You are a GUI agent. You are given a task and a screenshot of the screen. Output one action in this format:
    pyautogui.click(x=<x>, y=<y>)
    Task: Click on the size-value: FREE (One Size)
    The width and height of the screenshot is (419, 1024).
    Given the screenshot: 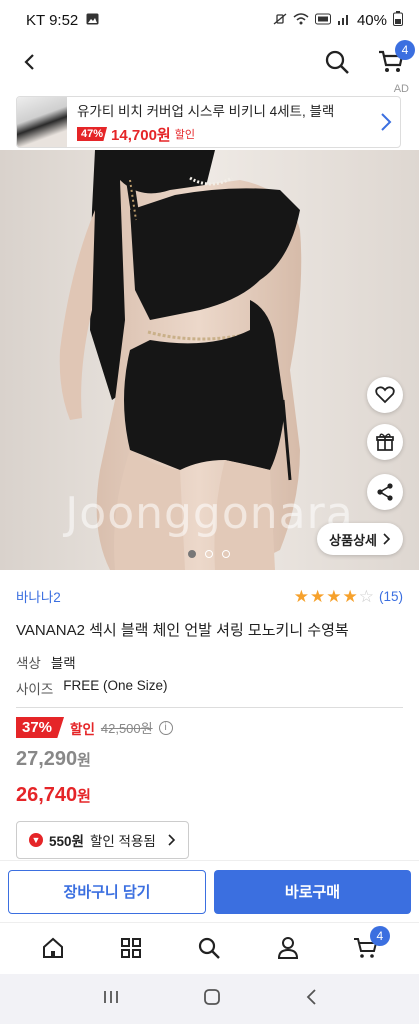 What is the action you would take?
    pyautogui.click(x=115, y=685)
    